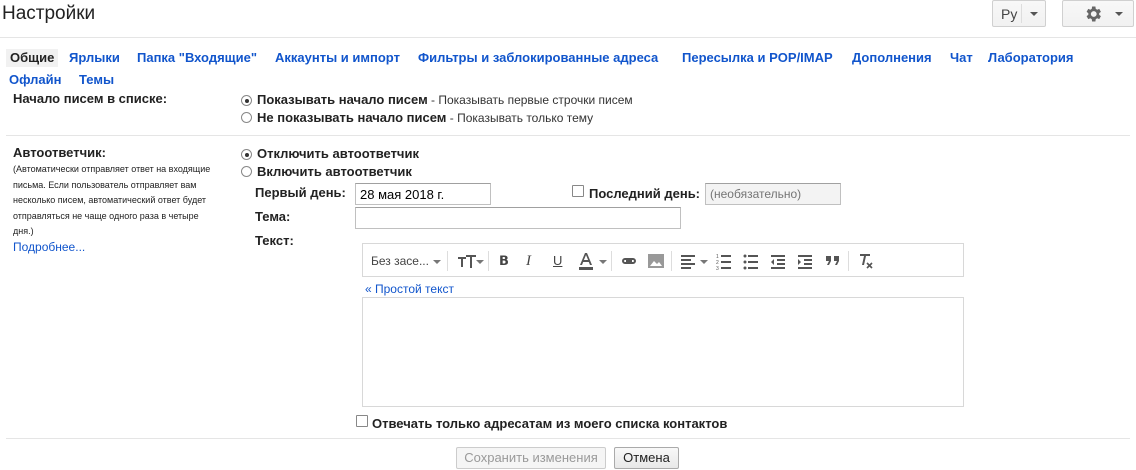 This screenshot has height=470, width=1136. I want to click on image-icon, so click(656, 261).